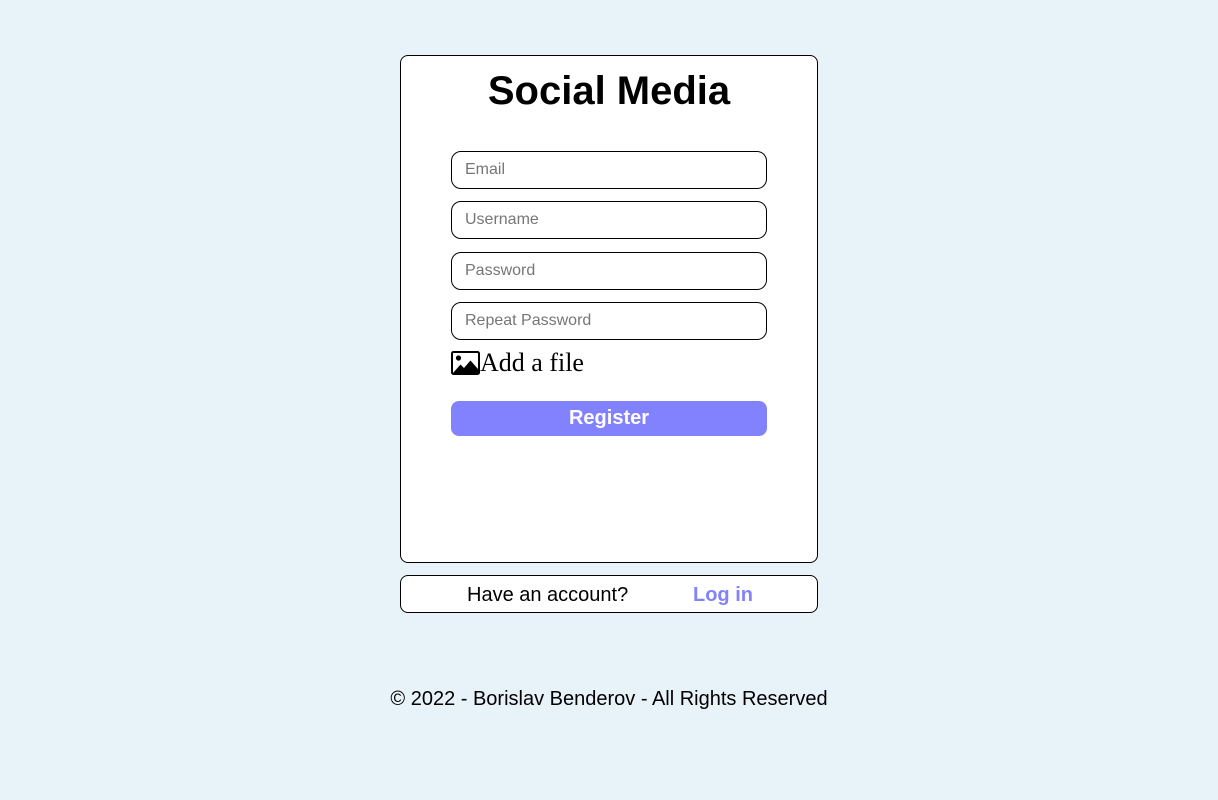 The image size is (1218, 800). What do you see at coordinates (609, 418) in the screenshot?
I see `register-button: Register` at bounding box center [609, 418].